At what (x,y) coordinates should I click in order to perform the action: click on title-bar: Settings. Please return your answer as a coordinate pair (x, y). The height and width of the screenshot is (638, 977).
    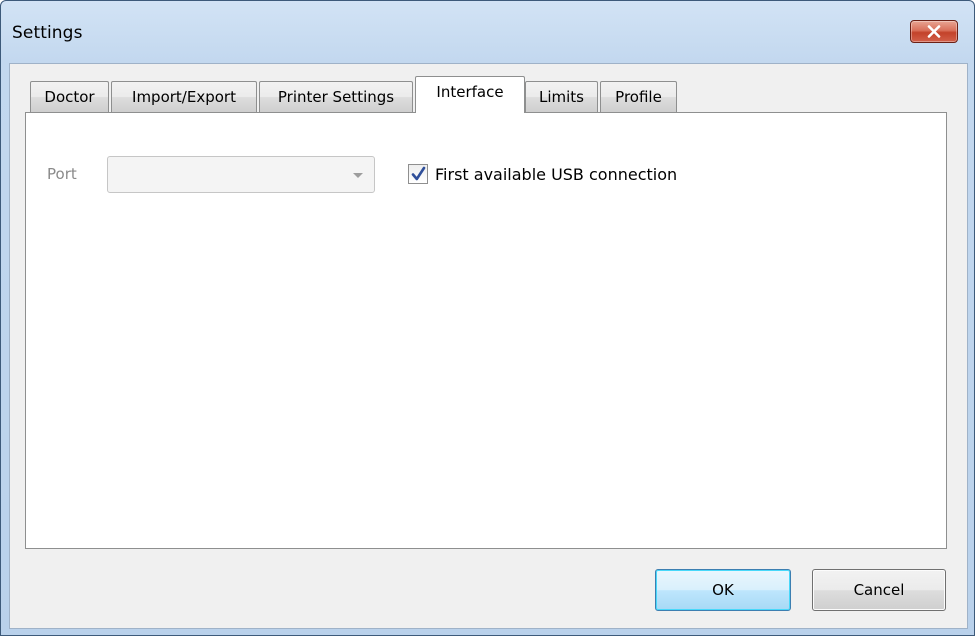
    Looking at the image, I should click on (487, 32).